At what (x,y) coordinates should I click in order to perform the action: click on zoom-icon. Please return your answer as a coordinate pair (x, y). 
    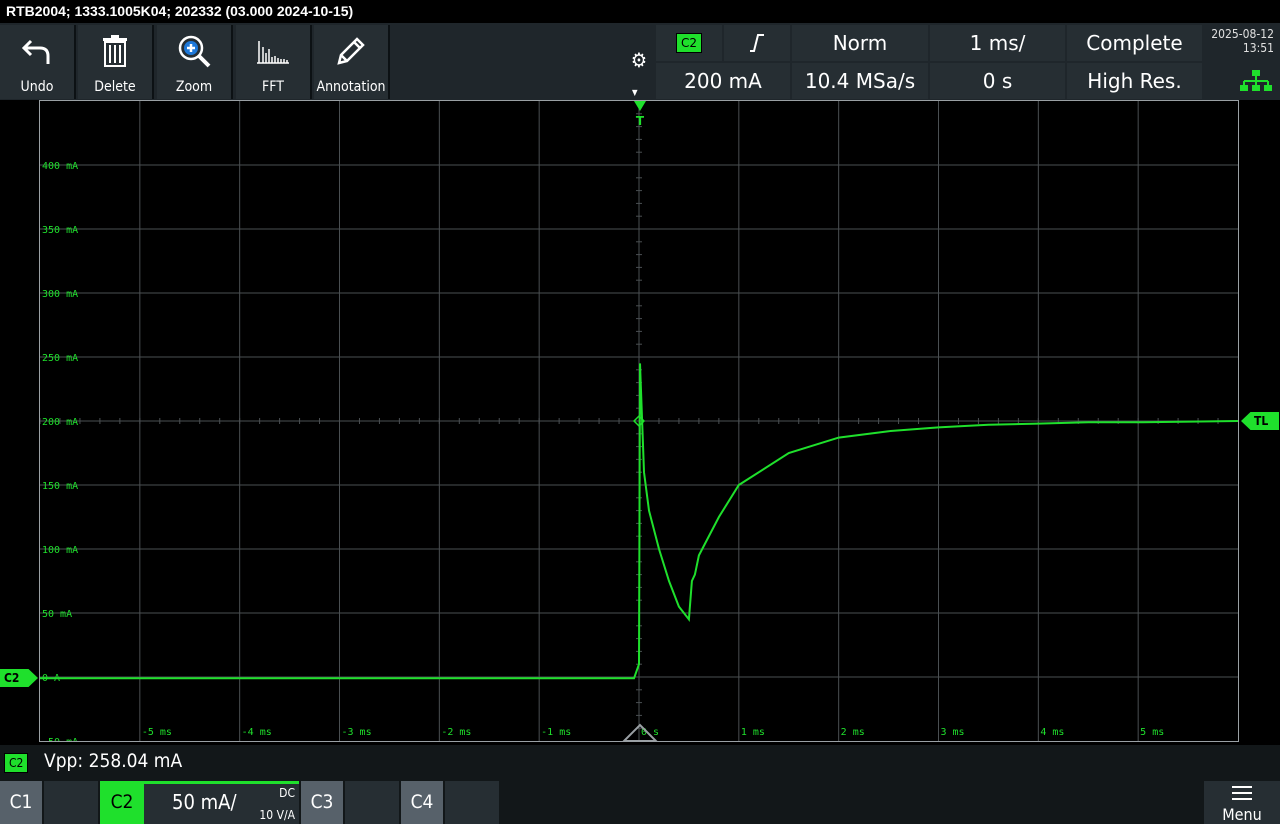
    Looking at the image, I should click on (194, 51).